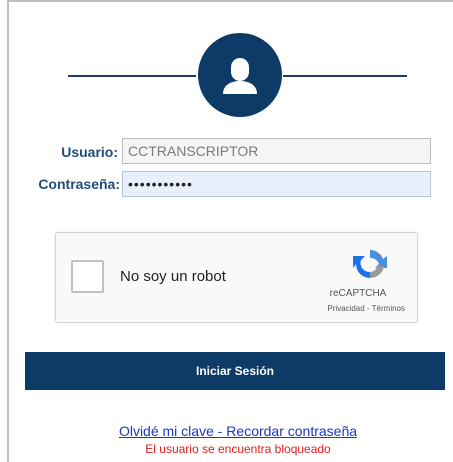 This screenshot has width=453, height=462. Describe the element at coordinates (173, 276) in the screenshot. I see `recaptcha-checkbox-label: No soy un robot` at that location.